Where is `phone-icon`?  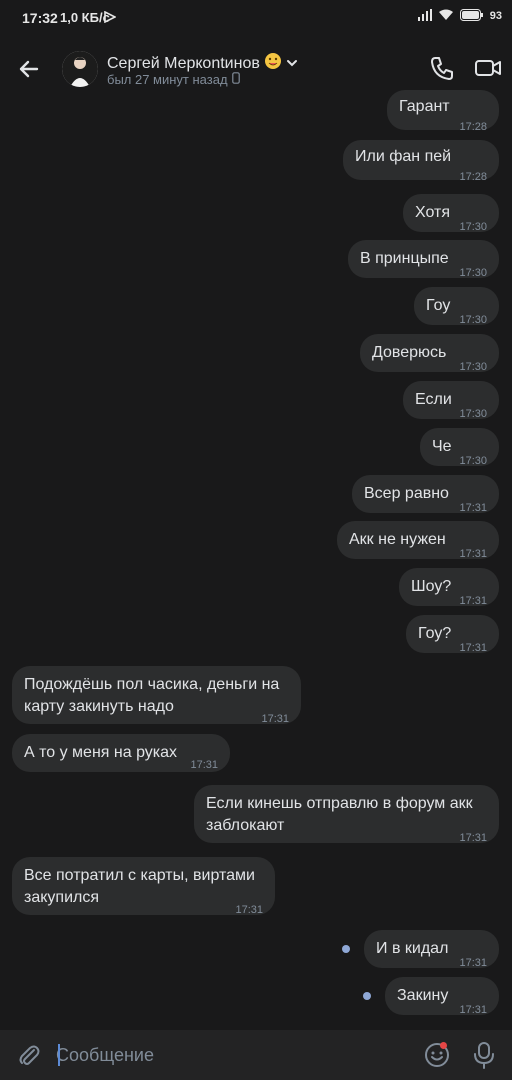
phone-icon is located at coordinates (442, 68).